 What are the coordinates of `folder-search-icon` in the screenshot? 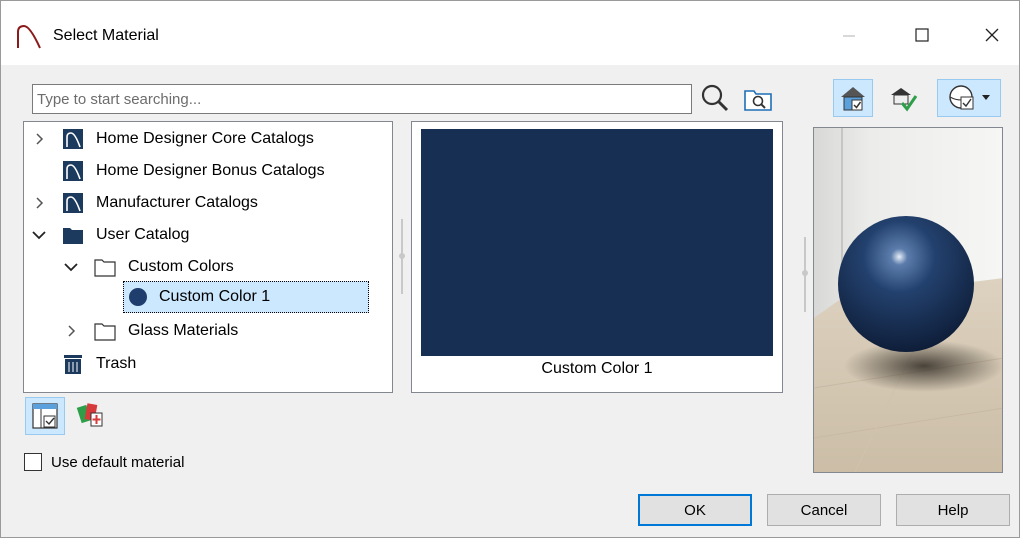 It's located at (758, 100).